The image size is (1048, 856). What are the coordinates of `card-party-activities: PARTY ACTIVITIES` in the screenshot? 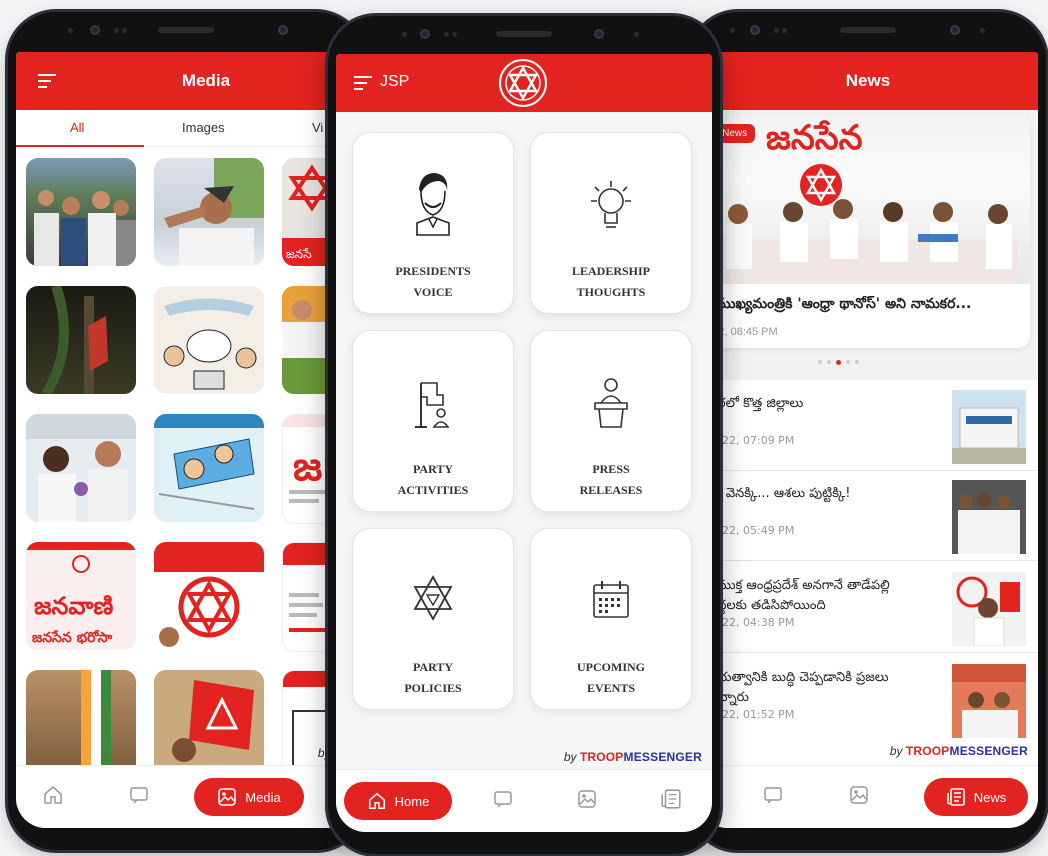 It's located at (433, 421).